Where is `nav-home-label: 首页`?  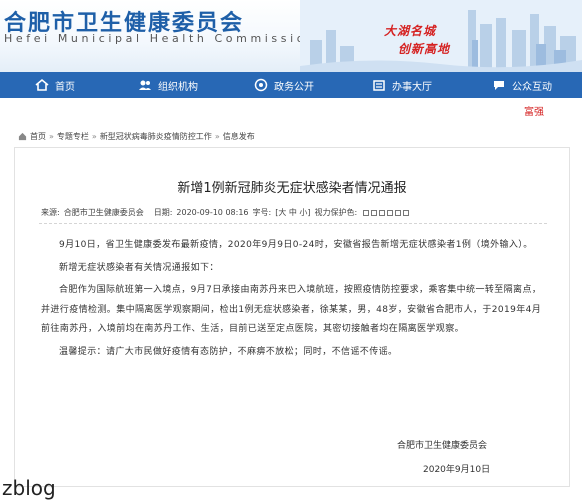
nav-home-label: 首页 is located at coordinates (65, 87).